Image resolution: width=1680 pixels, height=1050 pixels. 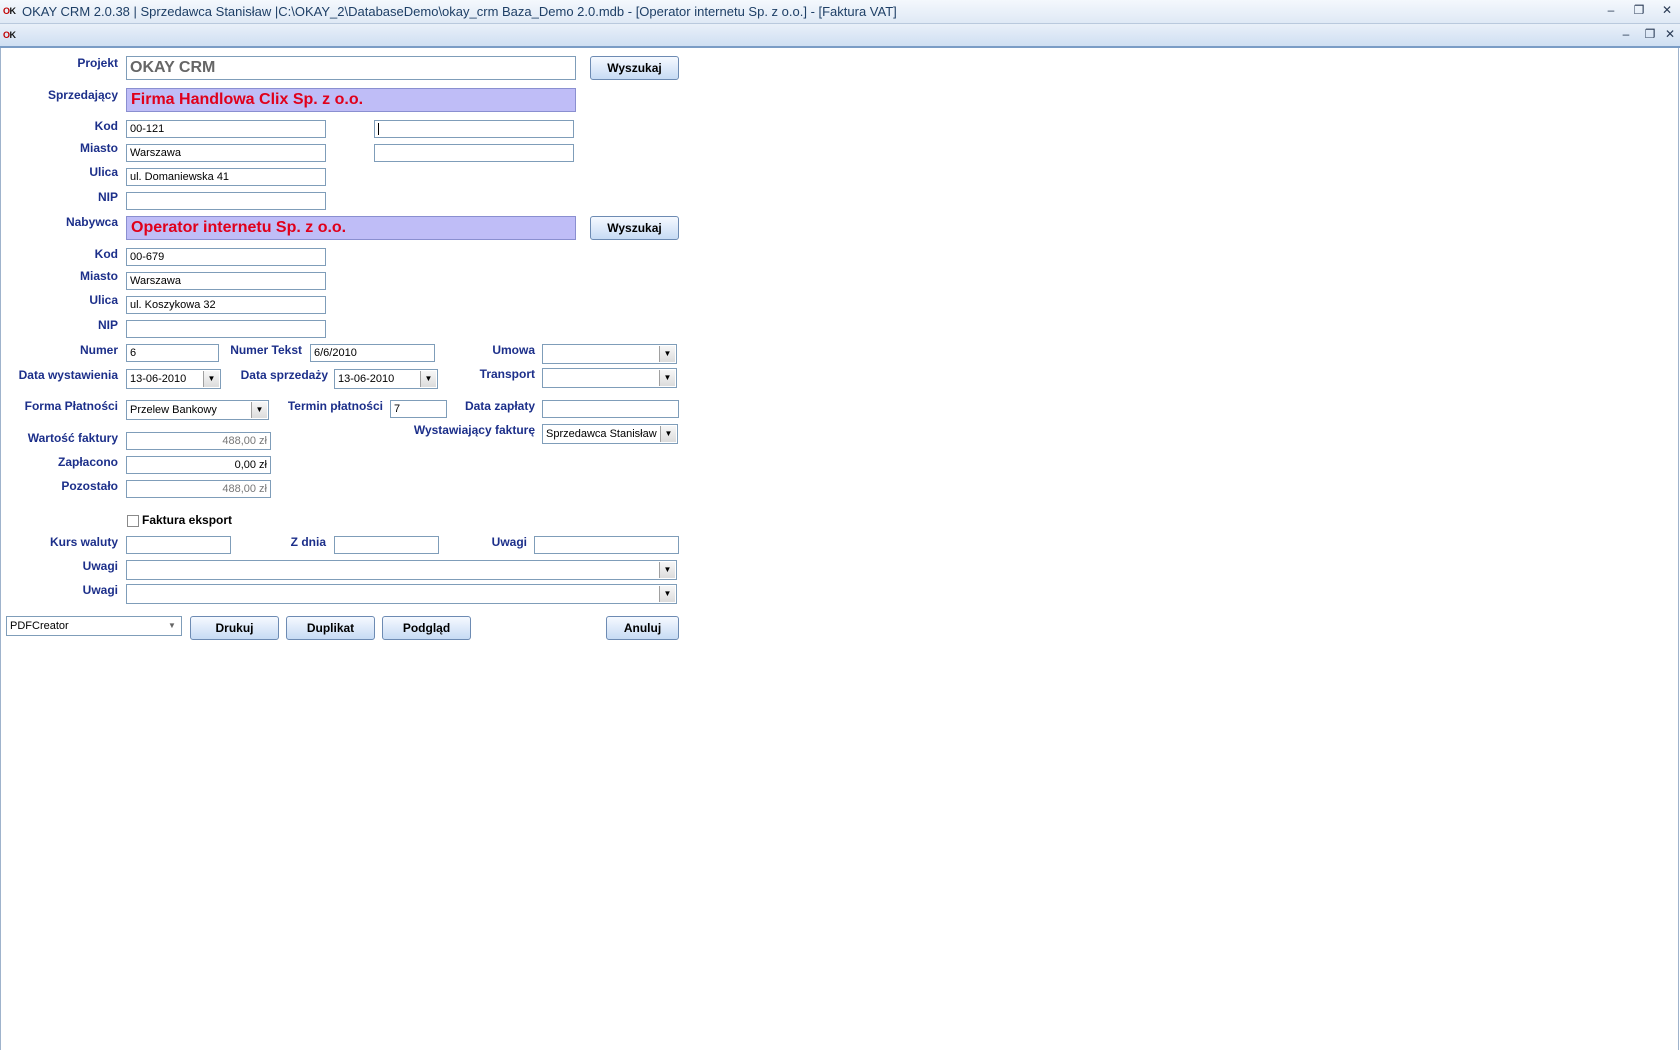 What do you see at coordinates (173, 410) in the screenshot?
I see `payment-method-value: Przelew Bankowy` at bounding box center [173, 410].